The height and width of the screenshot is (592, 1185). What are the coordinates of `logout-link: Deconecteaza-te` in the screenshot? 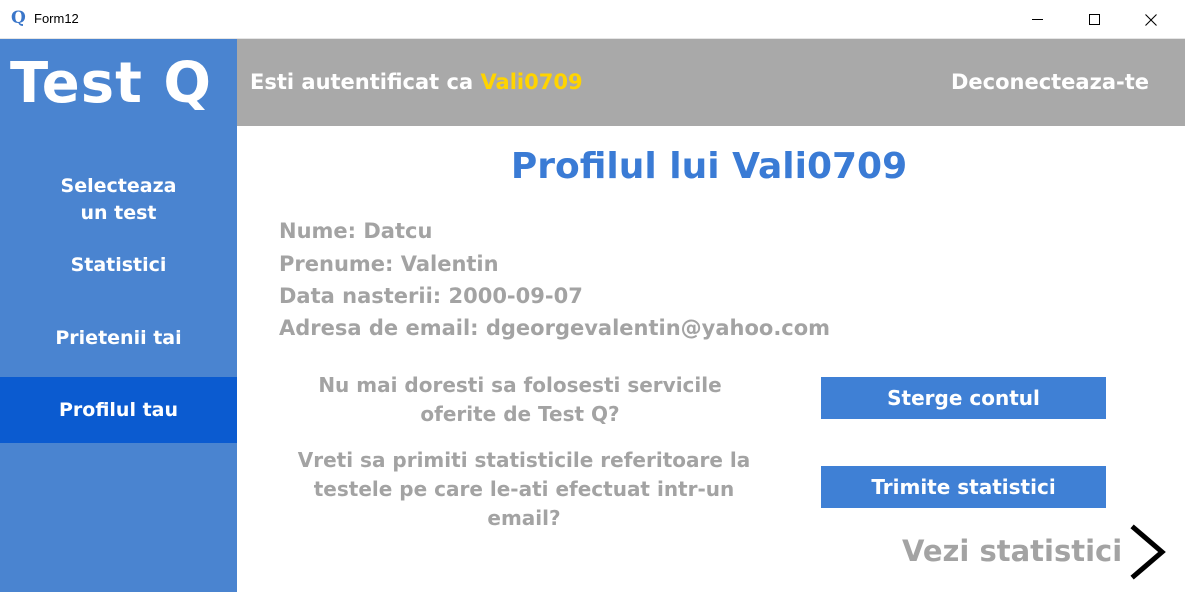 It's located at (1050, 82).